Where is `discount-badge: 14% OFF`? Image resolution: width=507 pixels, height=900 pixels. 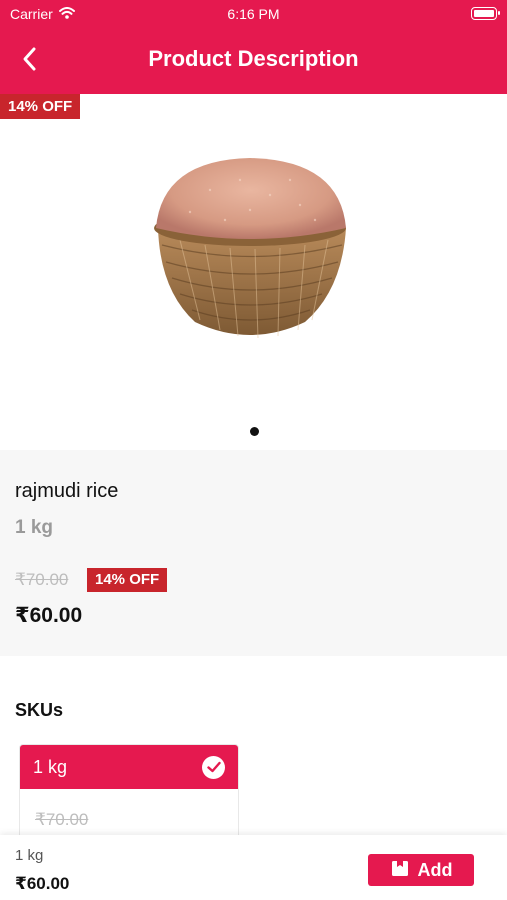
discount-badge: 14% OFF is located at coordinates (127, 580).